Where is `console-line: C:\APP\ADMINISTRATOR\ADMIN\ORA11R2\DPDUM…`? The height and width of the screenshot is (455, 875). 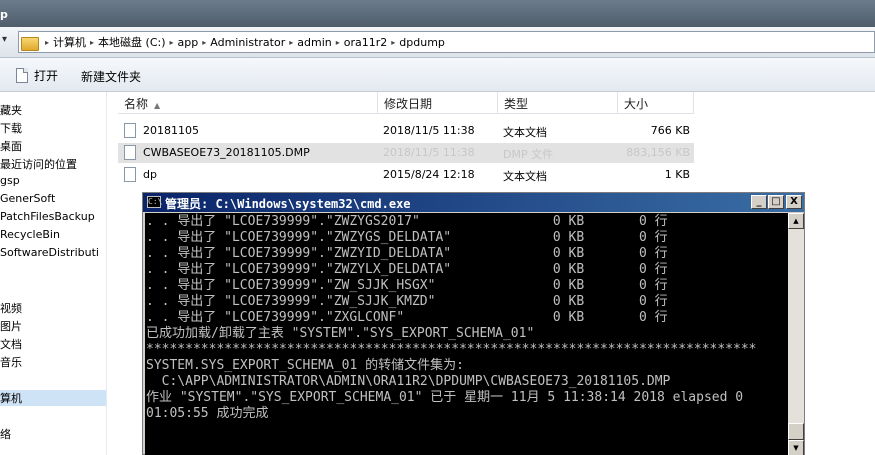 console-line: C:\APP\ADMINISTRATOR\ADMIN\ORA11R2\DPDUM… is located at coordinates (408, 381).